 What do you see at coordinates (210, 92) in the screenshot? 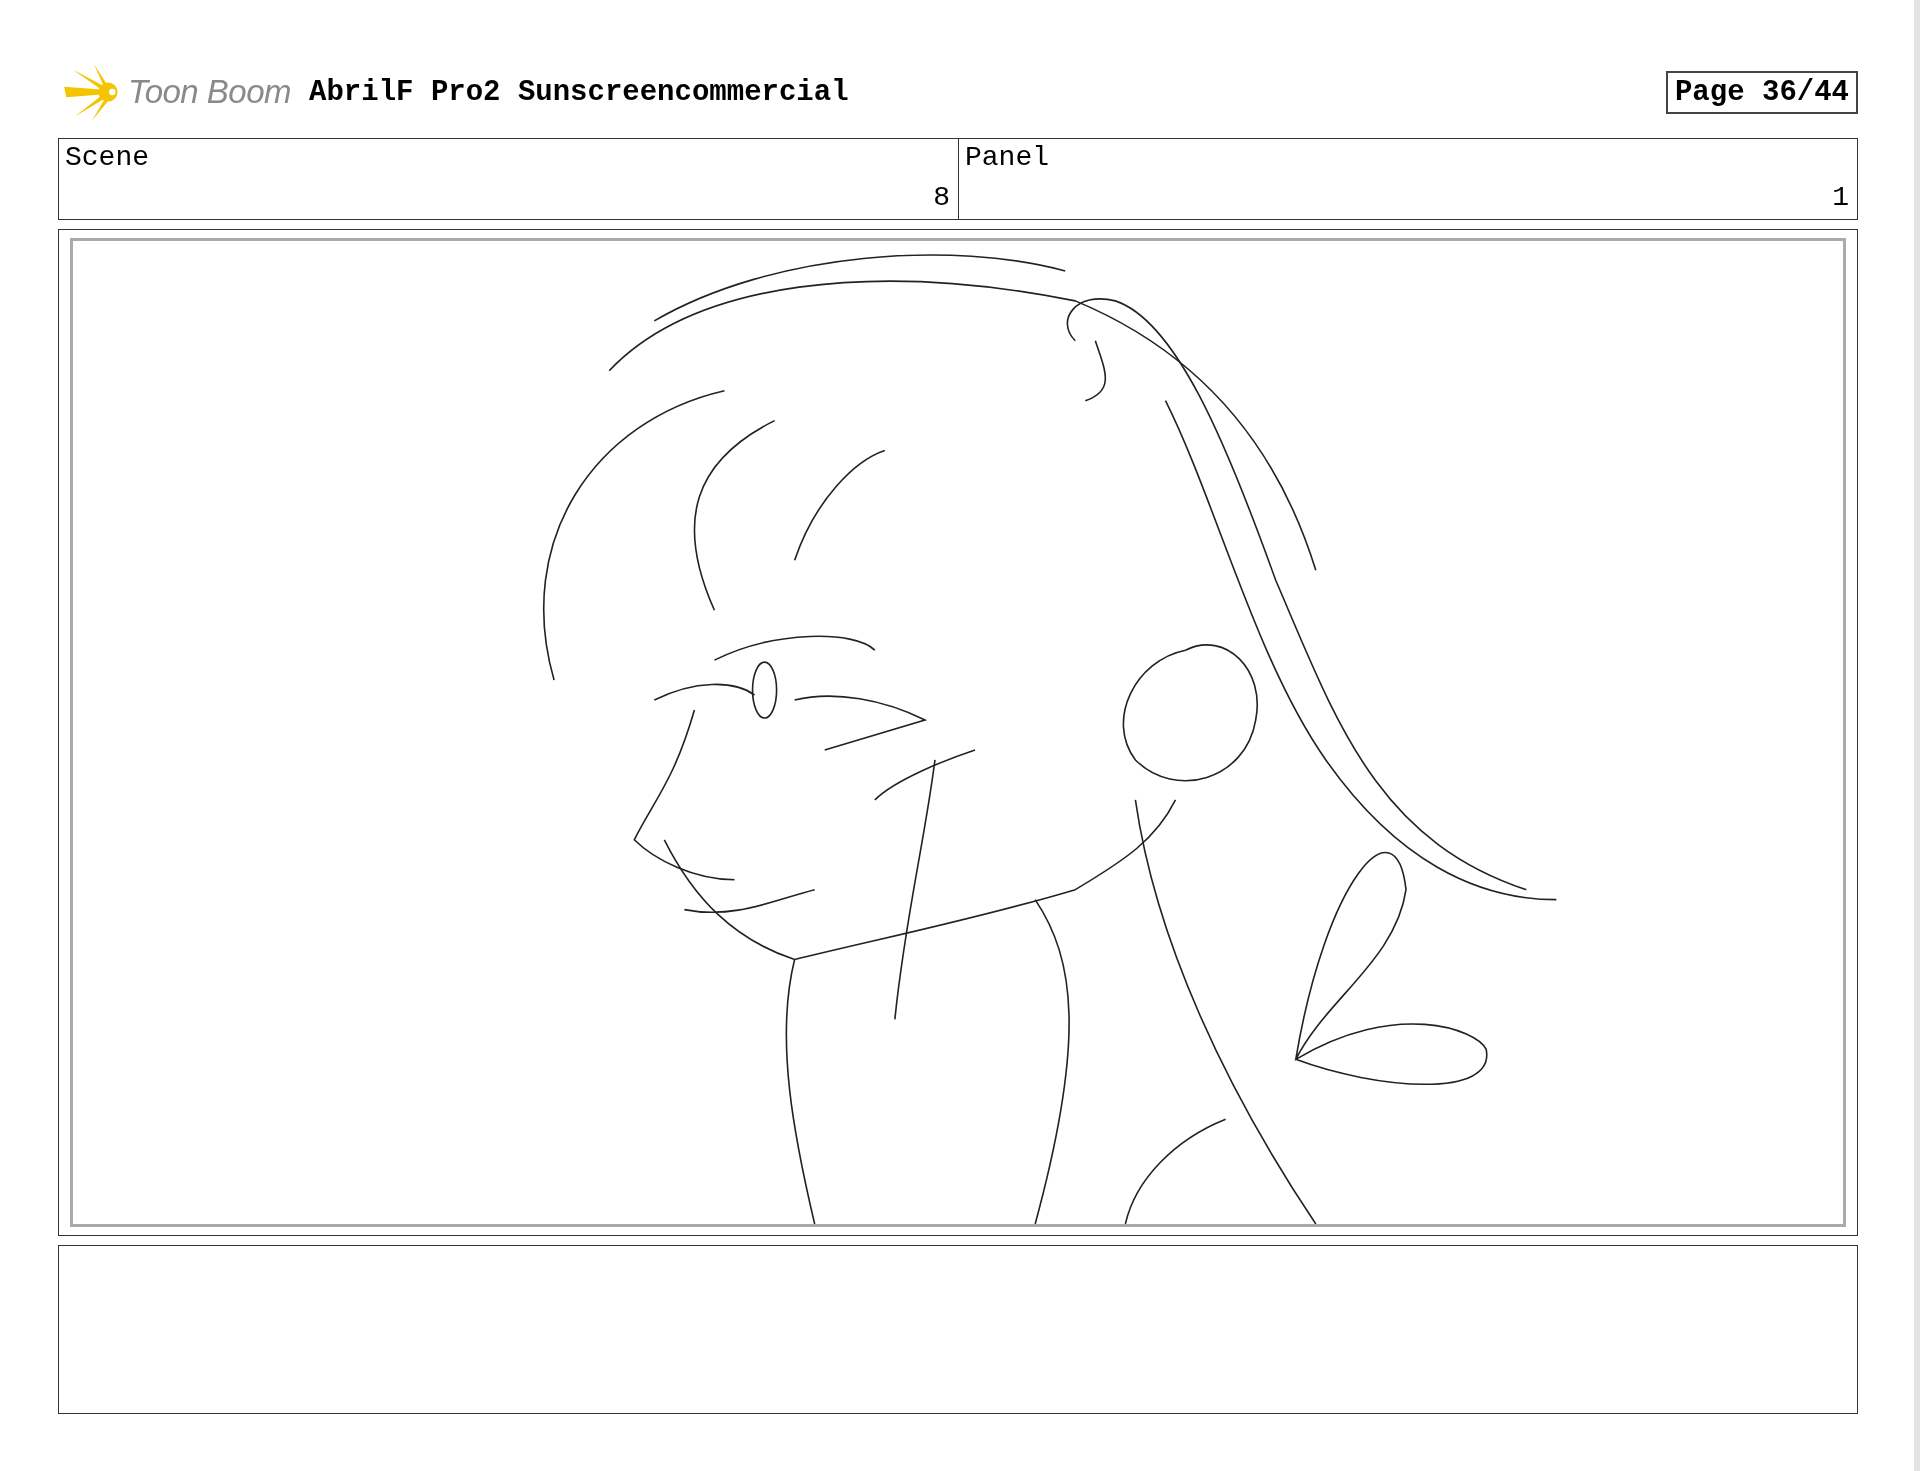
I see `logo-text: Toon Boom` at bounding box center [210, 92].